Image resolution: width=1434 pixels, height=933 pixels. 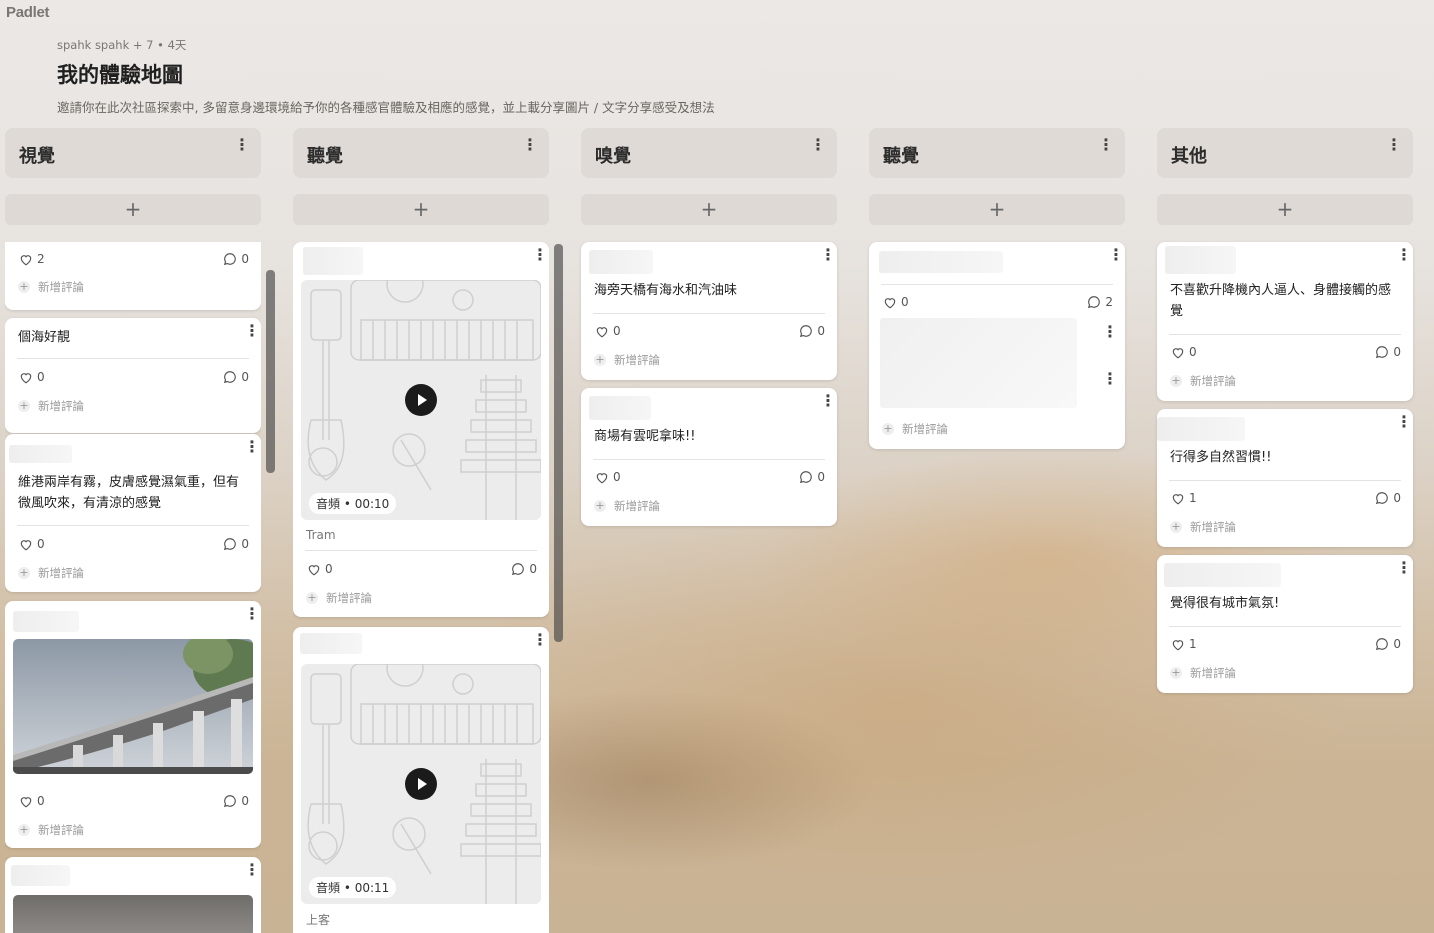 What do you see at coordinates (709, 457) in the screenshot?
I see `post-card: 商場有雲呢拿味!! 0 0 + 新增評論` at bounding box center [709, 457].